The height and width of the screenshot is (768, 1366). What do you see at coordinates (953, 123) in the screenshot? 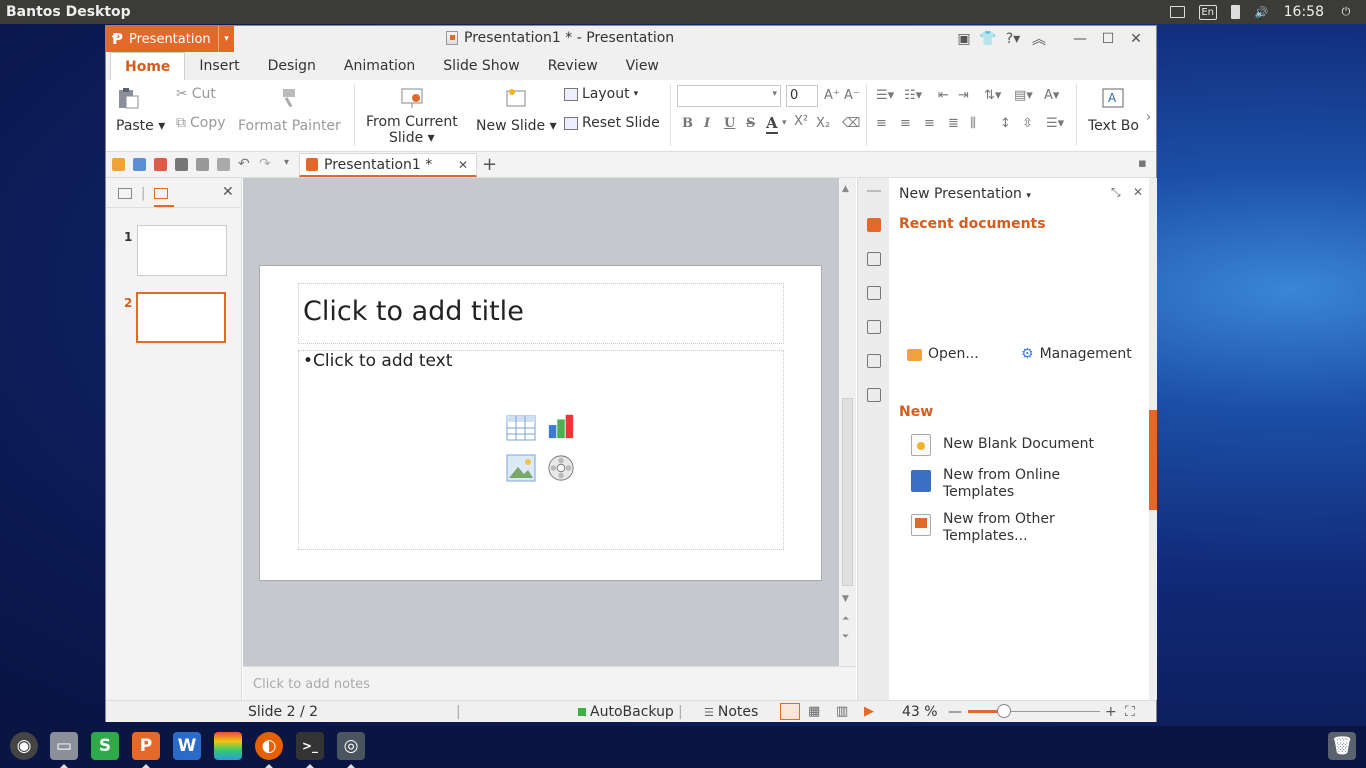
I see `justify-icon: ≣` at bounding box center [953, 123].